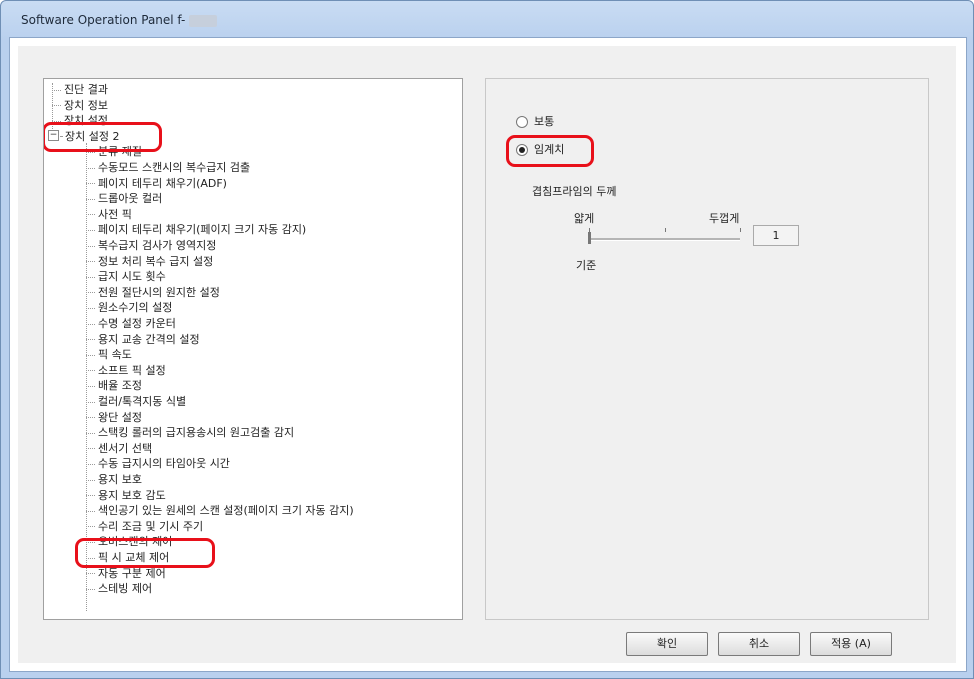 The height and width of the screenshot is (679, 974). Describe the element at coordinates (125, 448) in the screenshot. I see `tree-item-label: 센서기 선택` at that location.